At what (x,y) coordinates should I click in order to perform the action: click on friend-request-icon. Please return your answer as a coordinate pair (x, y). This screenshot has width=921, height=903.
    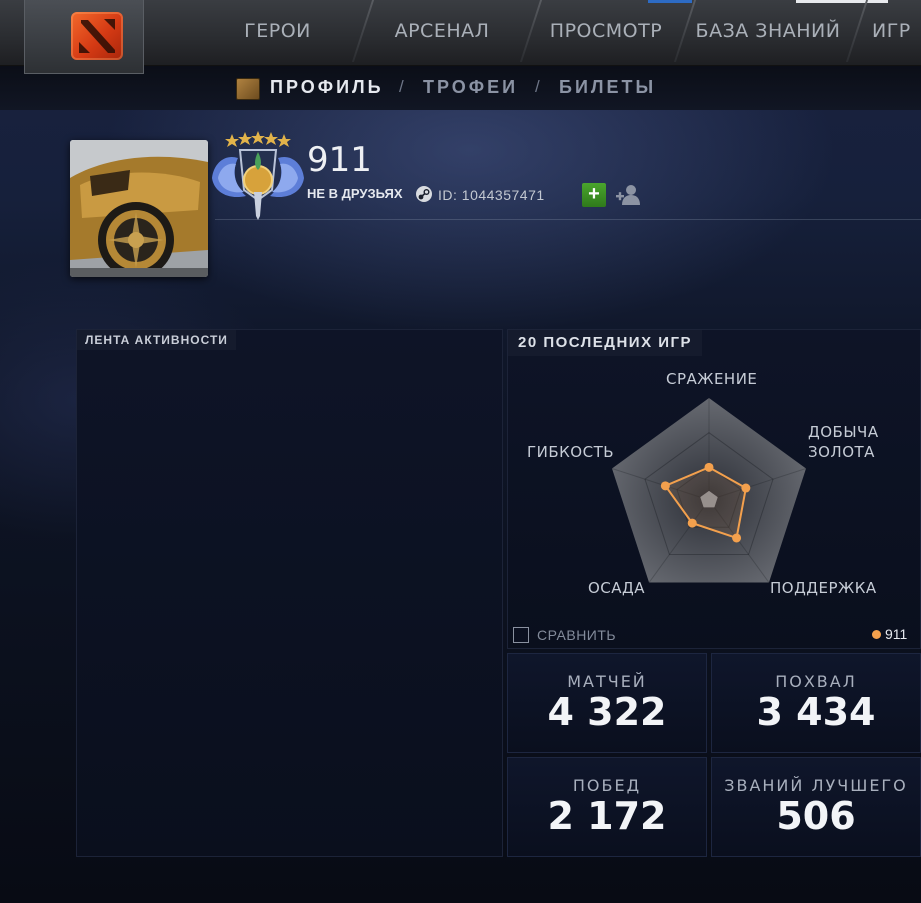
    Looking at the image, I should click on (628, 195).